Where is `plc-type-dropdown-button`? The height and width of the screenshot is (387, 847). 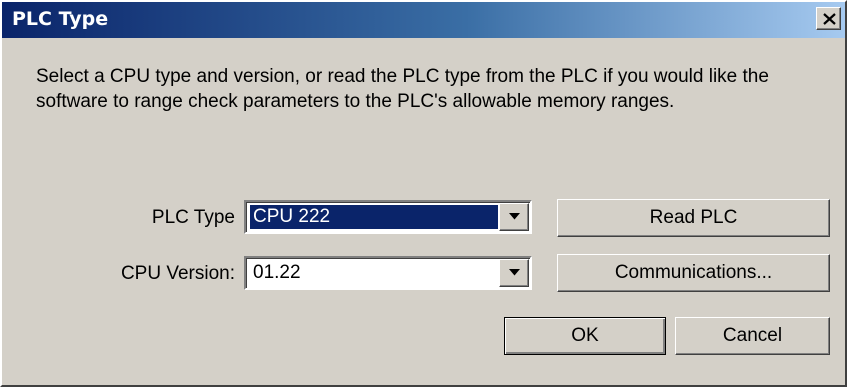 plc-type-dropdown-button is located at coordinates (514, 217).